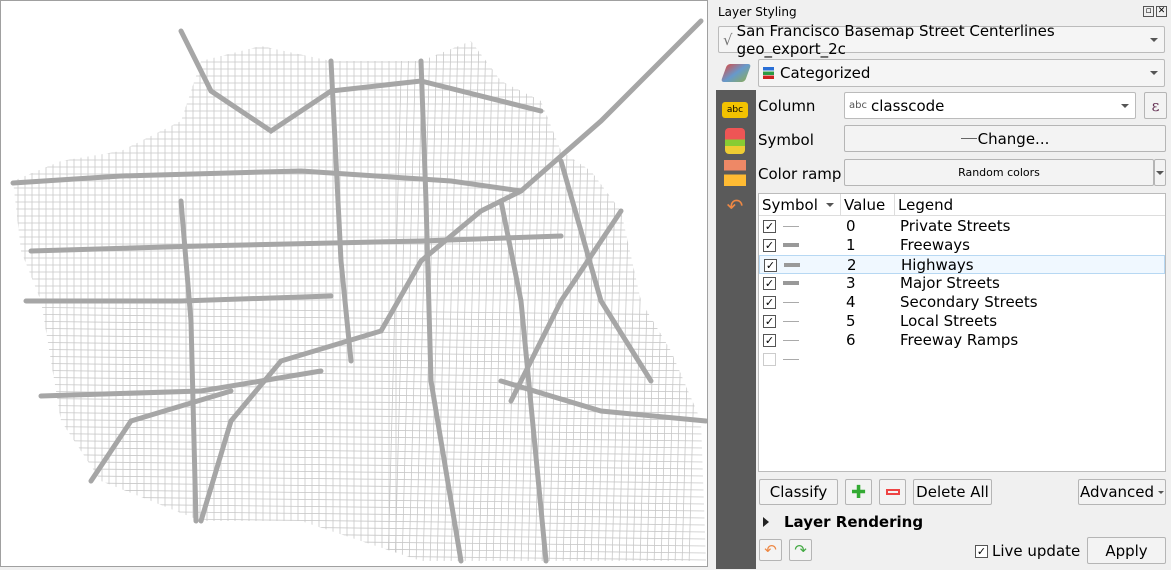  What do you see at coordinates (757, 12) in the screenshot?
I see `panel-title: Layer Styling` at bounding box center [757, 12].